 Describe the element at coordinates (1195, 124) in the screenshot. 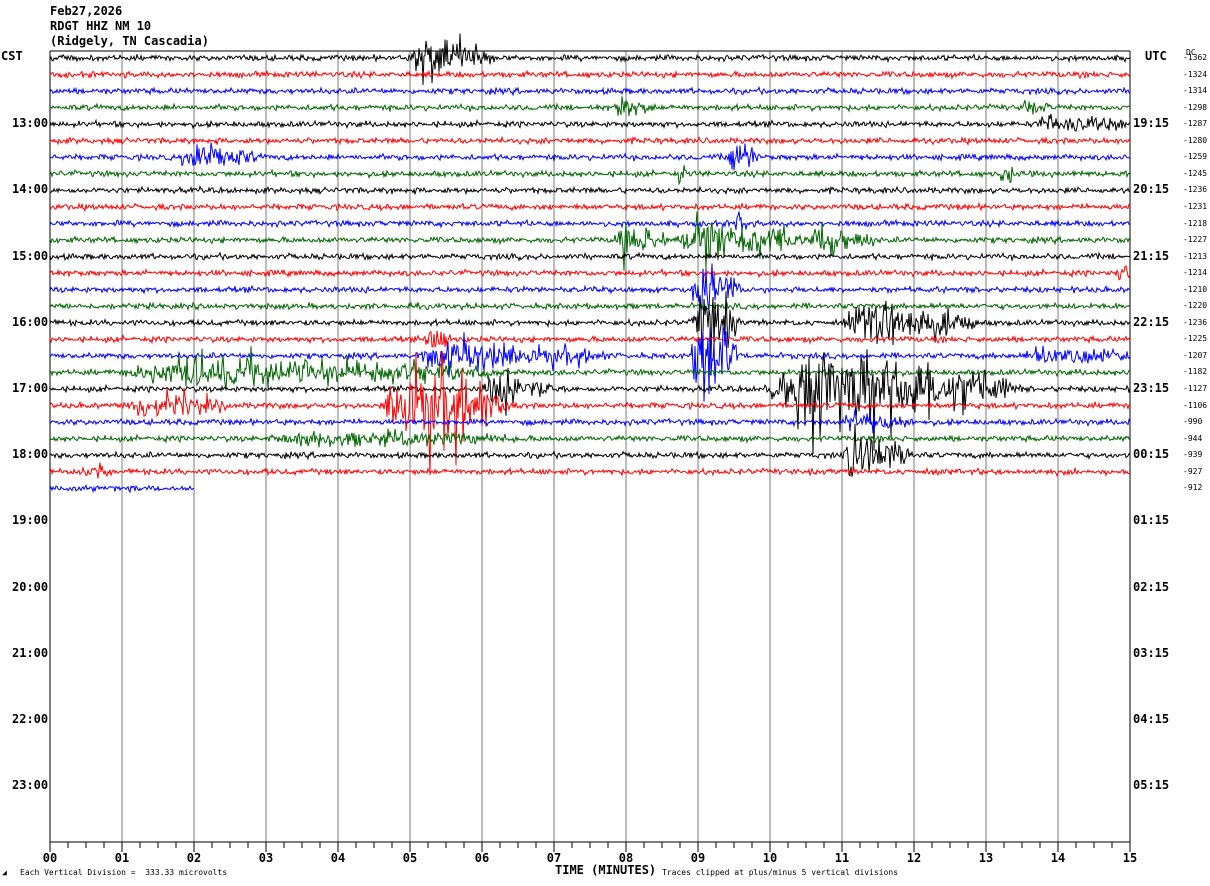

I see `dc-offset-label: -1287` at that location.